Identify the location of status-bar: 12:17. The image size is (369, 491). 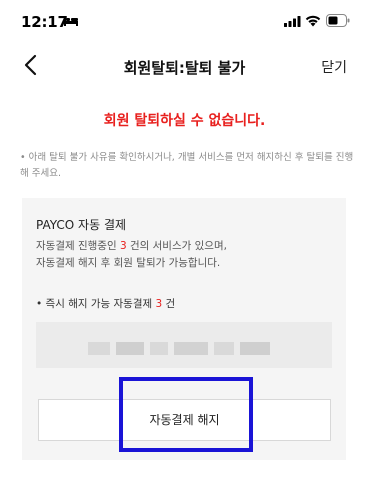
(184, 20).